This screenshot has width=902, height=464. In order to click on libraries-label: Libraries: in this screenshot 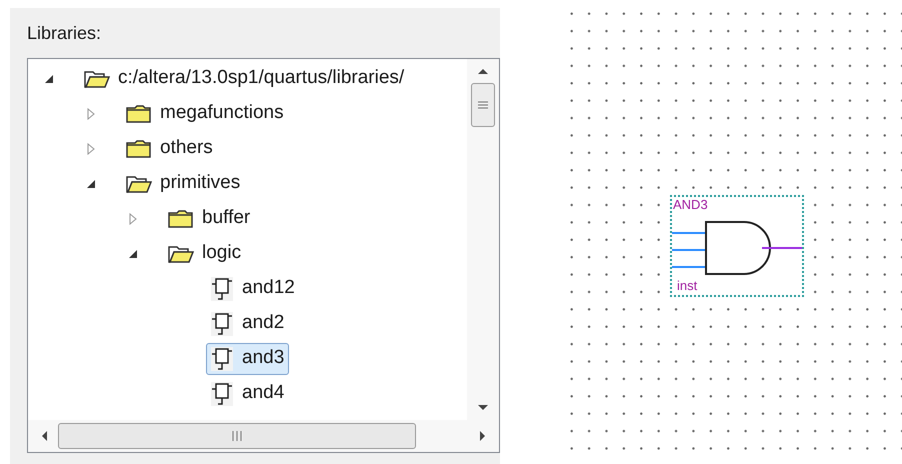, I will do `click(64, 33)`.